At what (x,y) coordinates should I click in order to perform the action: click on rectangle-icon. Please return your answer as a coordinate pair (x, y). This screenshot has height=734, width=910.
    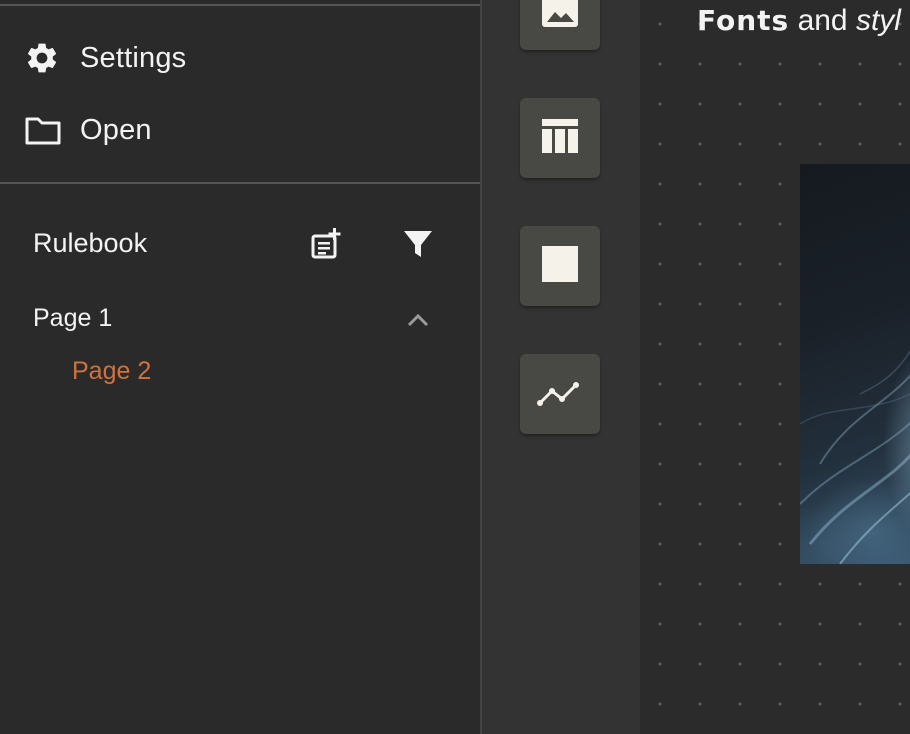
    Looking at the image, I should click on (560, 266).